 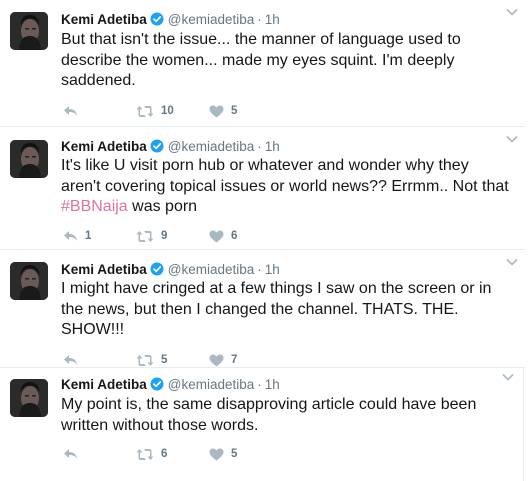 I want to click on retweet-button: 10, so click(x=155, y=111).